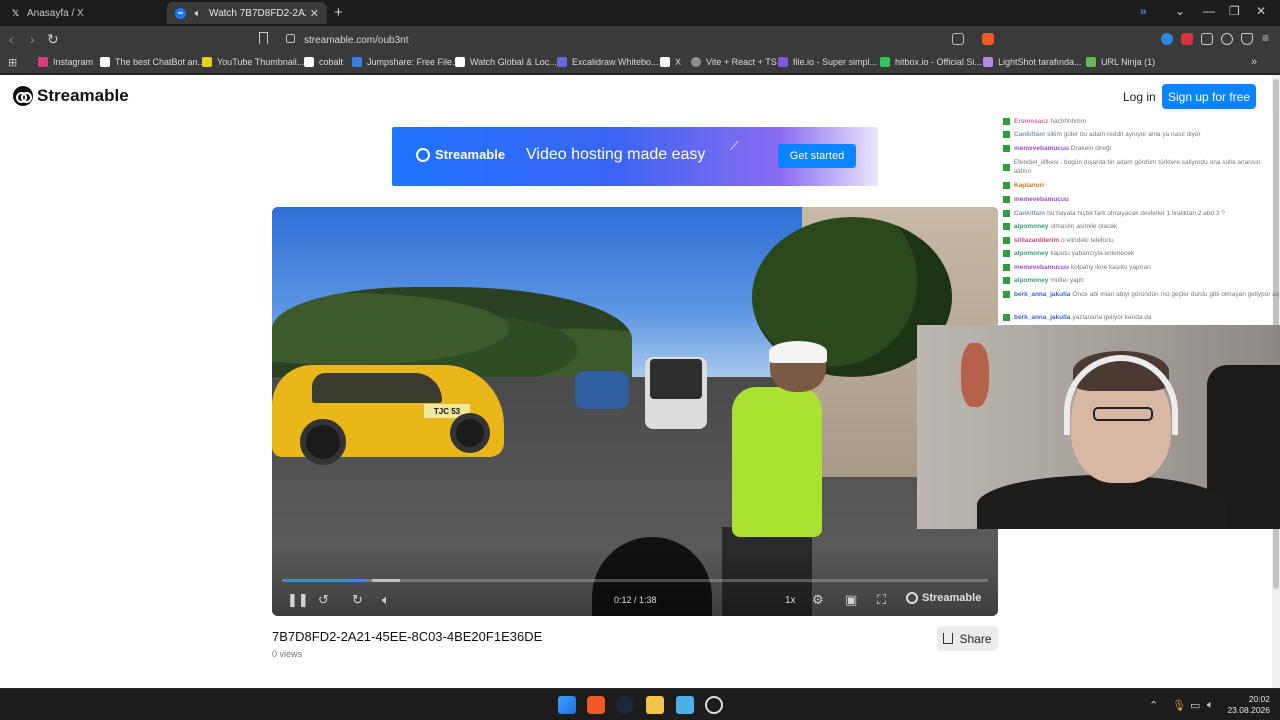 The image size is (1280, 720). What do you see at coordinates (783, 62) in the screenshot?
I see `fileio-icon` at bounding box center [783, 62].